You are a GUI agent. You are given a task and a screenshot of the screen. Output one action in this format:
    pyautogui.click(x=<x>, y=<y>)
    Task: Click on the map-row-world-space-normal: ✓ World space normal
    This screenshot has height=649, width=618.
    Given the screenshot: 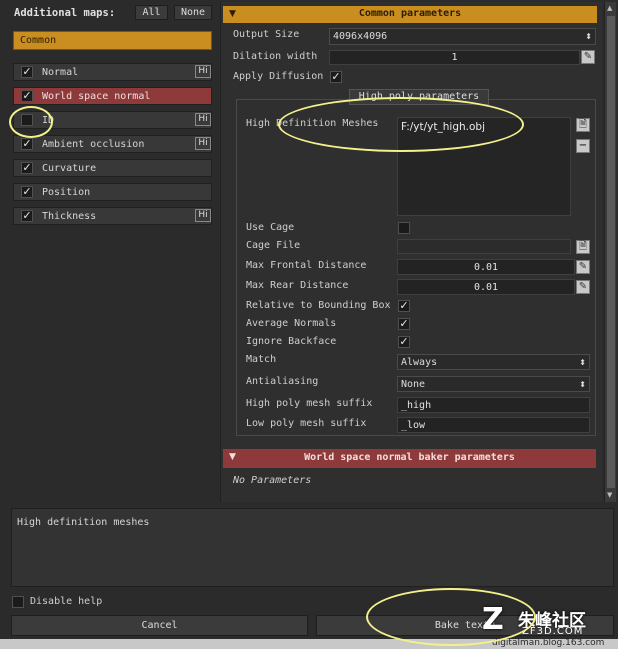 What is the action you would take?
    pyautogui.click(x=112, y=96)
    